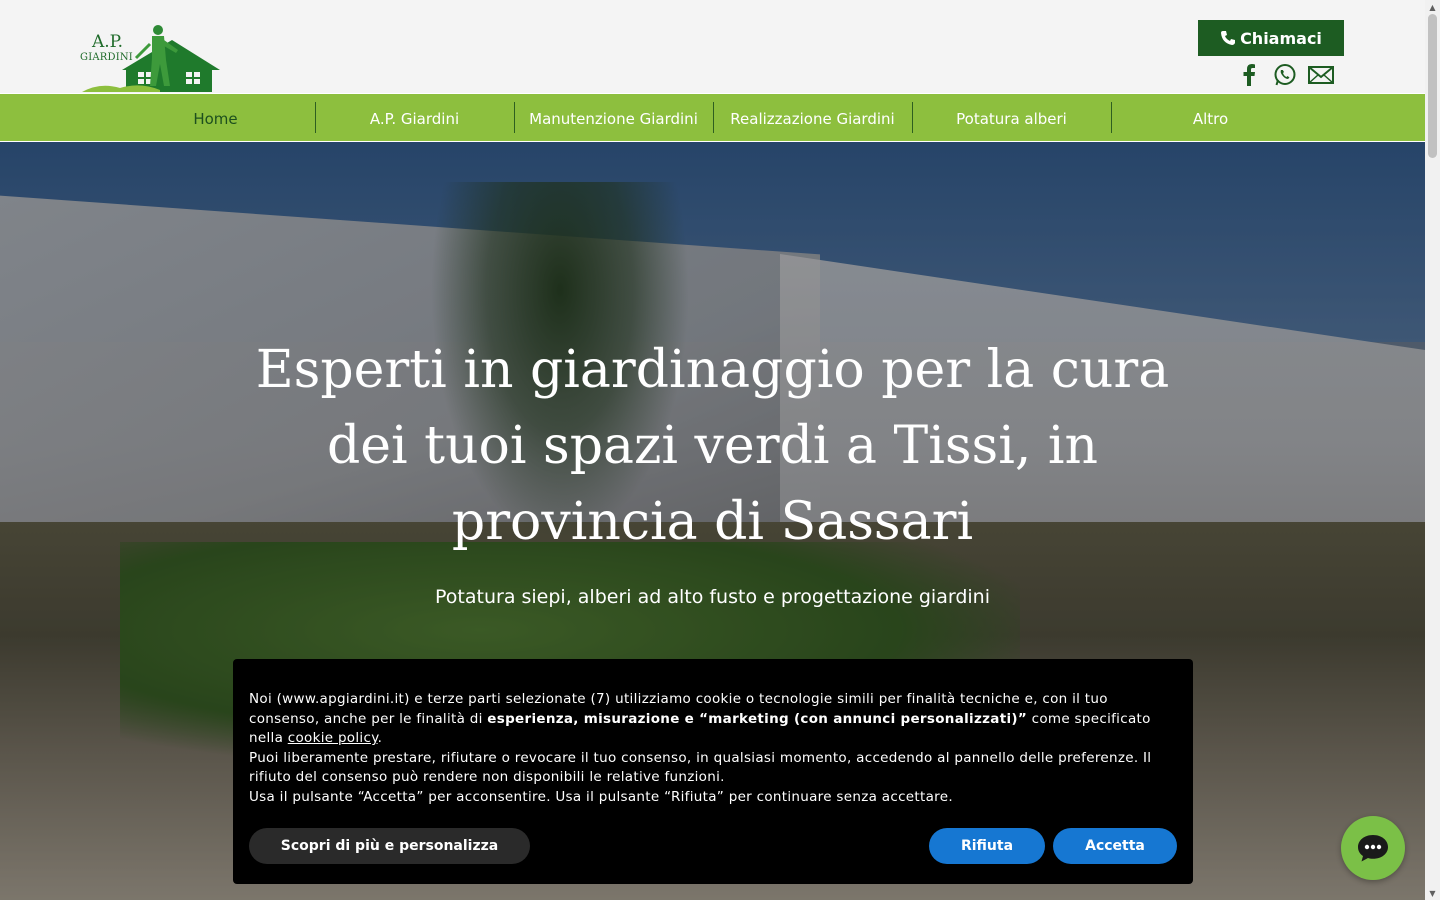 Image resolution: width=1440 pixels, height=900 pixels. I want to click on scroll-up-arrow-icon: ▲, so click(1432, 7).